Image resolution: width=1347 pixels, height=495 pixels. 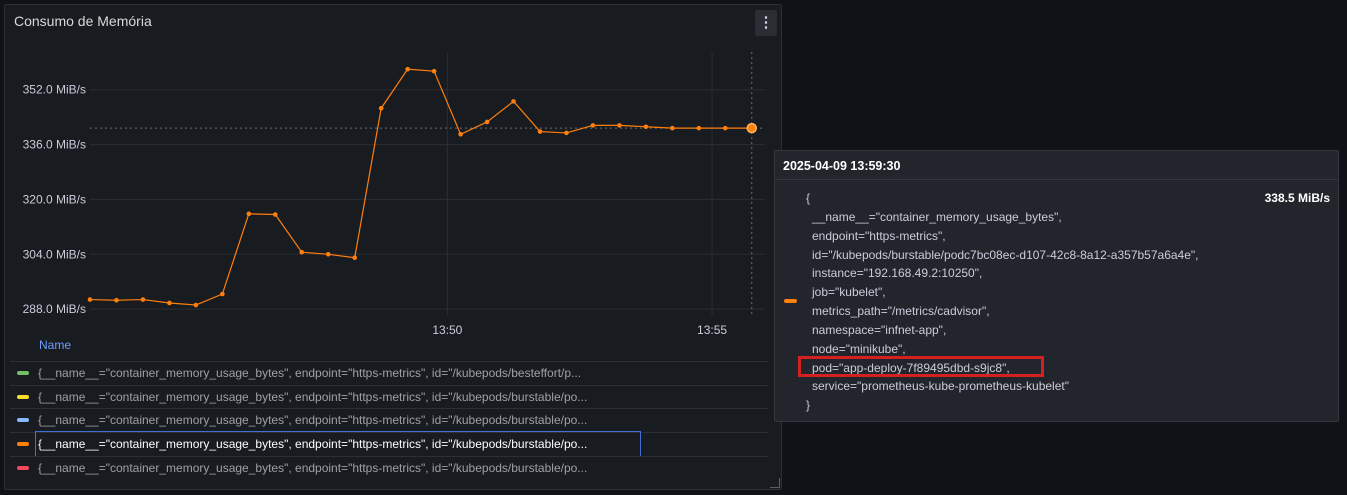 I want to click on y-tick-label: 320.0 MiB/s, so click(x=54, y=199).